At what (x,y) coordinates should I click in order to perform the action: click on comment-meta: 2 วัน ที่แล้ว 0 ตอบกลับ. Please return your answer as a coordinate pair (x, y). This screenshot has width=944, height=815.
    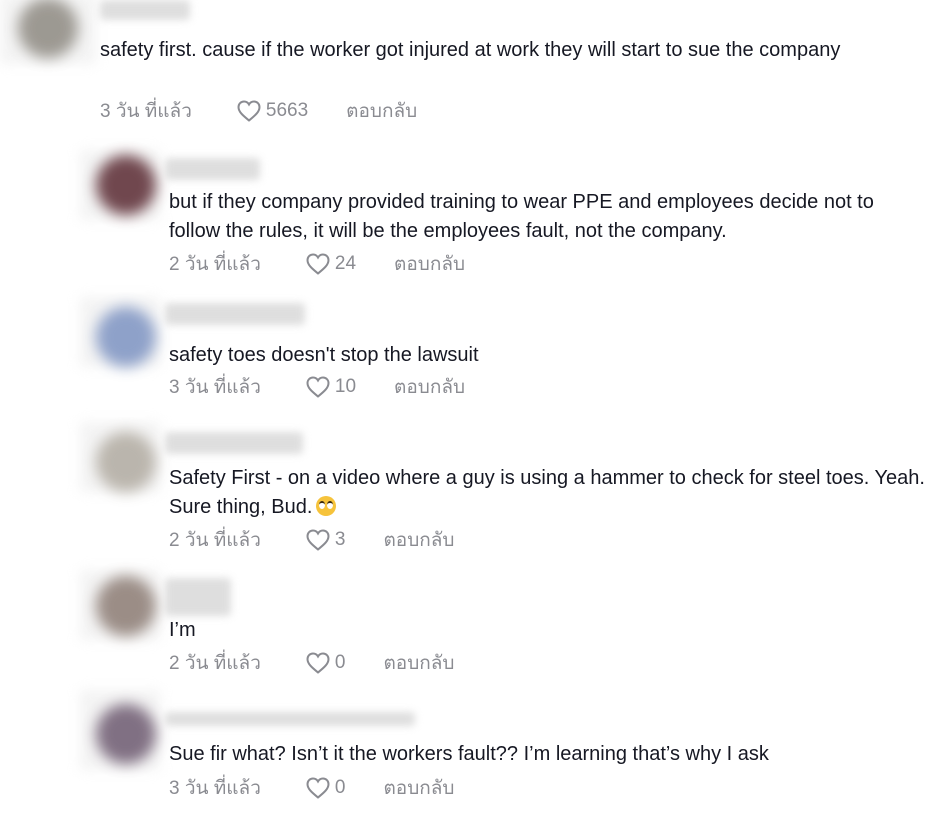
    Looking at the image, I should click on (311, 663).